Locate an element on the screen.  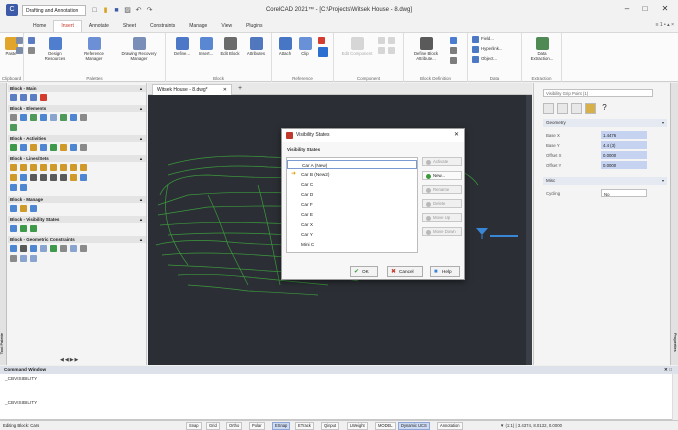
ok-button: ✔ OK is located at coordinates (364, 271).